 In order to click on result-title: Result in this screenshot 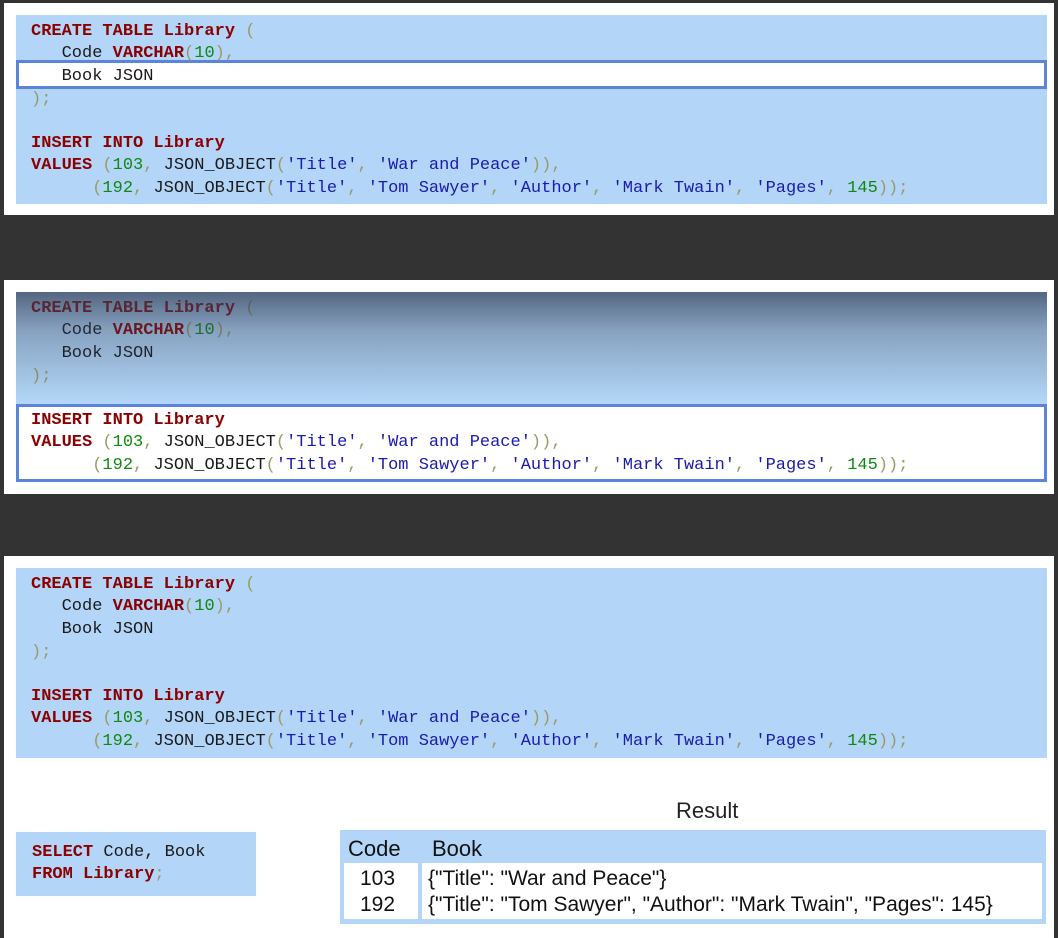, I will do `click(707, 810)`.